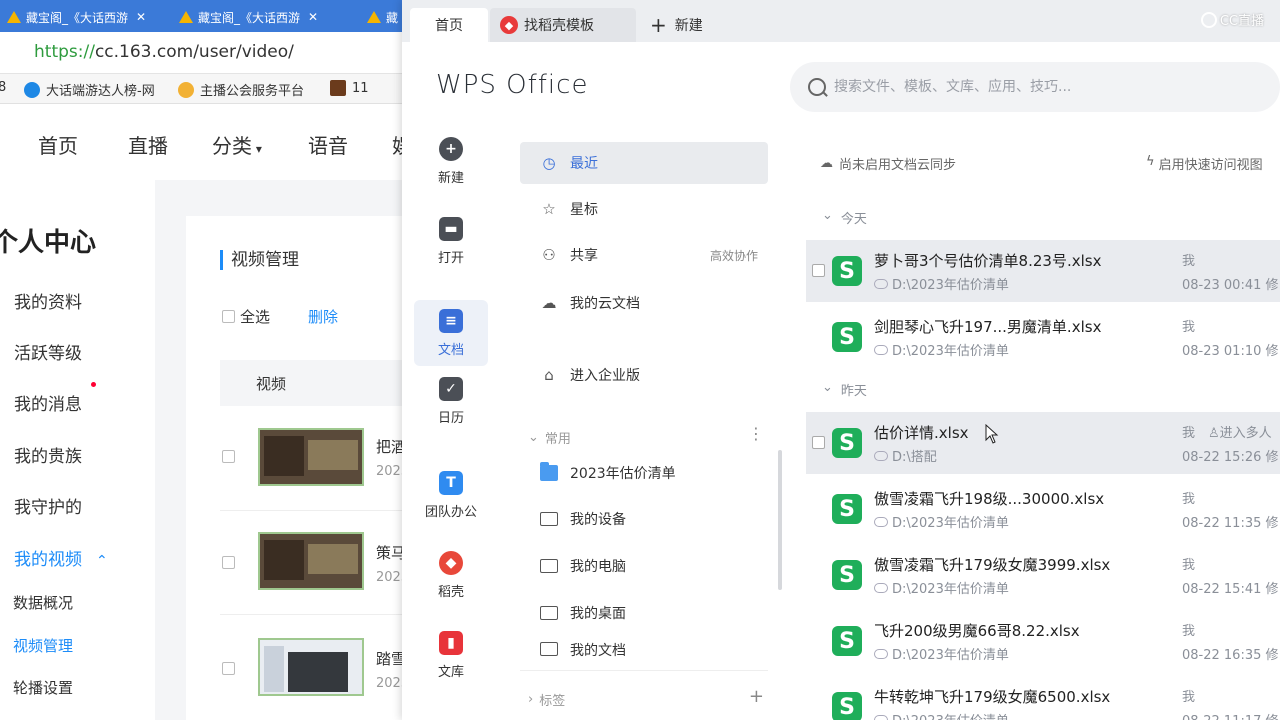 Image resolution: width=1280 pixels, height=720 pixels. Describe the element at coordinates (148, 144) in the screenshot. I see `site-nav-live: 直播` at that location.